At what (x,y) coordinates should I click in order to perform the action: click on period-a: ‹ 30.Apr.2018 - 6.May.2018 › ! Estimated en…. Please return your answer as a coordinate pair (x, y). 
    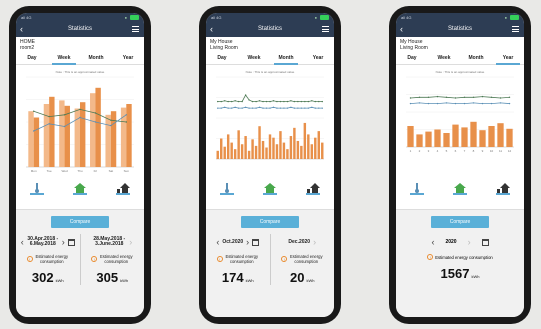
    Looking at the image, I should click on (48, 259).